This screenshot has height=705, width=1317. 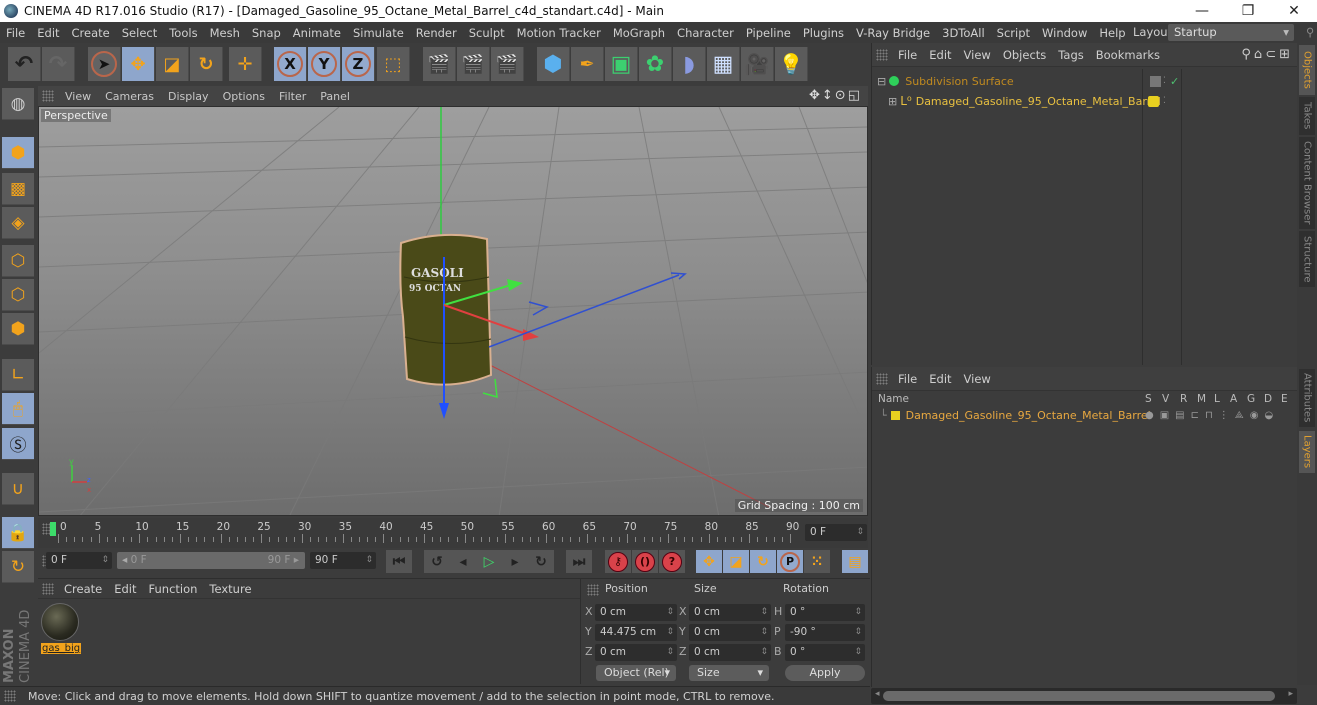 What do you see at coordinates (1307, 398) in the screenshot?
I see `tab-attributes: Attributes` at bounding box center [1307, 398].